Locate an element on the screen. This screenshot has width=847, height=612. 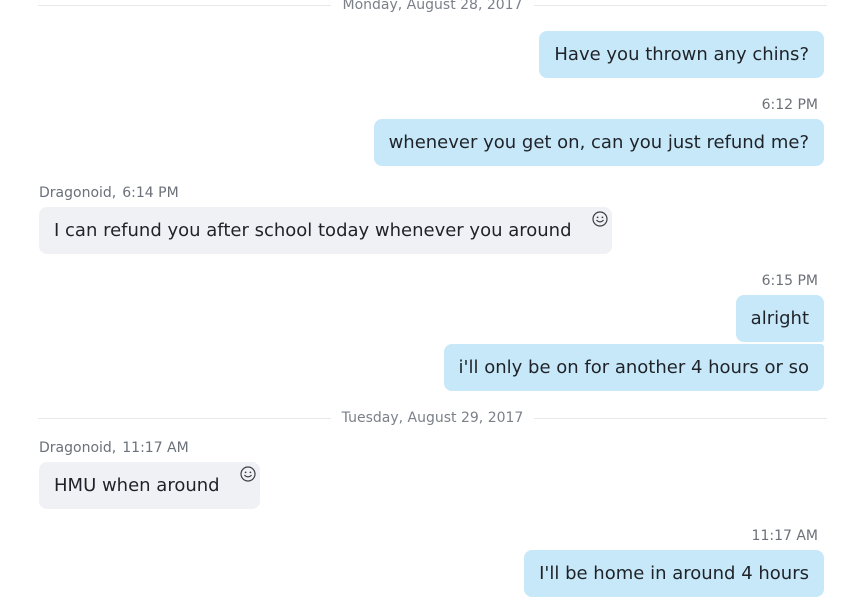
message-text: alright is located at coordinates (779, 318).